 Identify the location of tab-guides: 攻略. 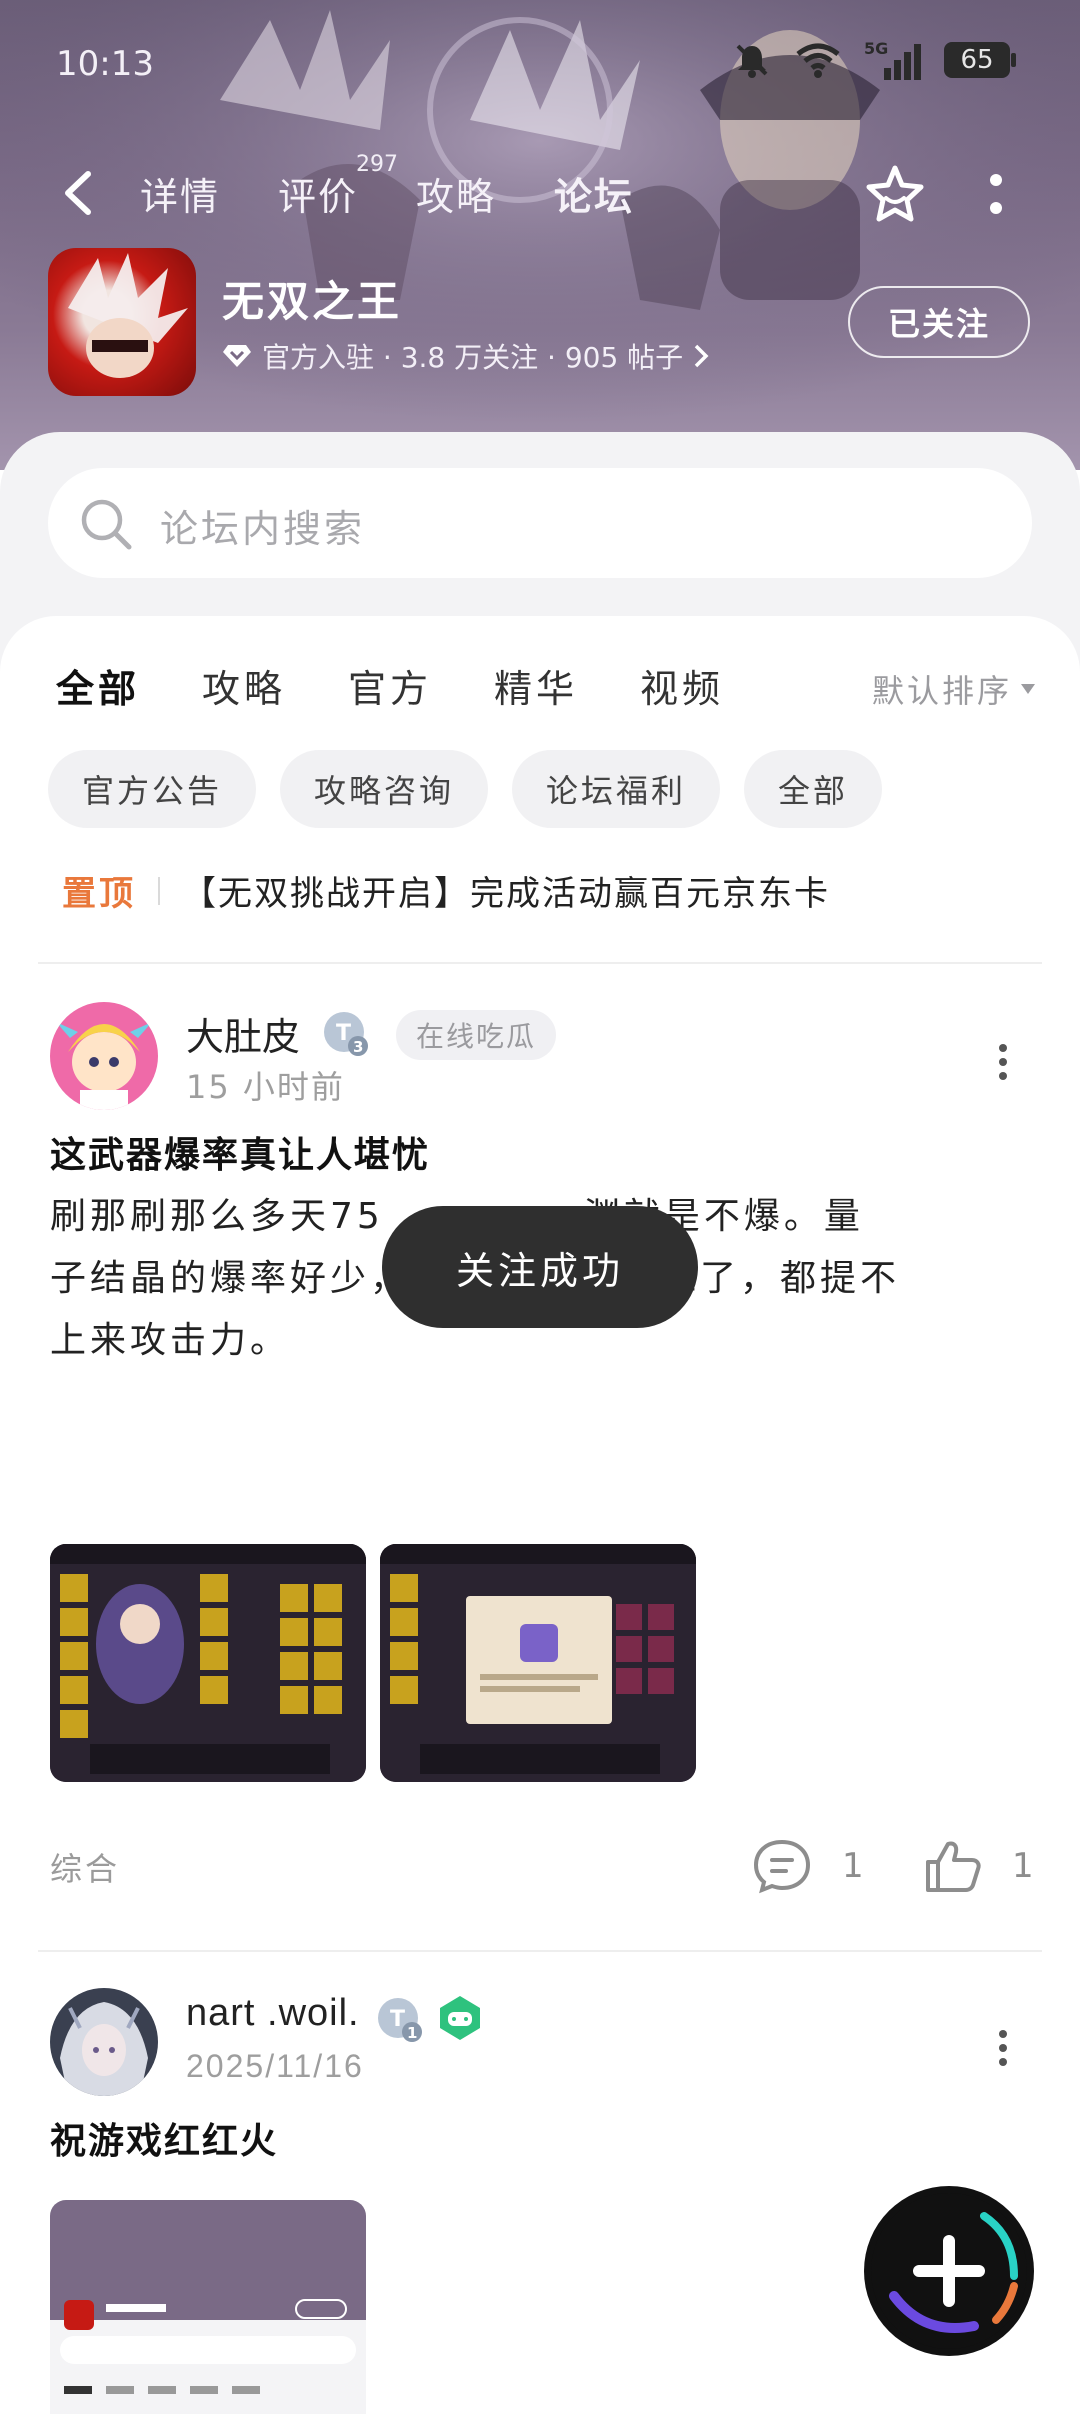
(456, 193).